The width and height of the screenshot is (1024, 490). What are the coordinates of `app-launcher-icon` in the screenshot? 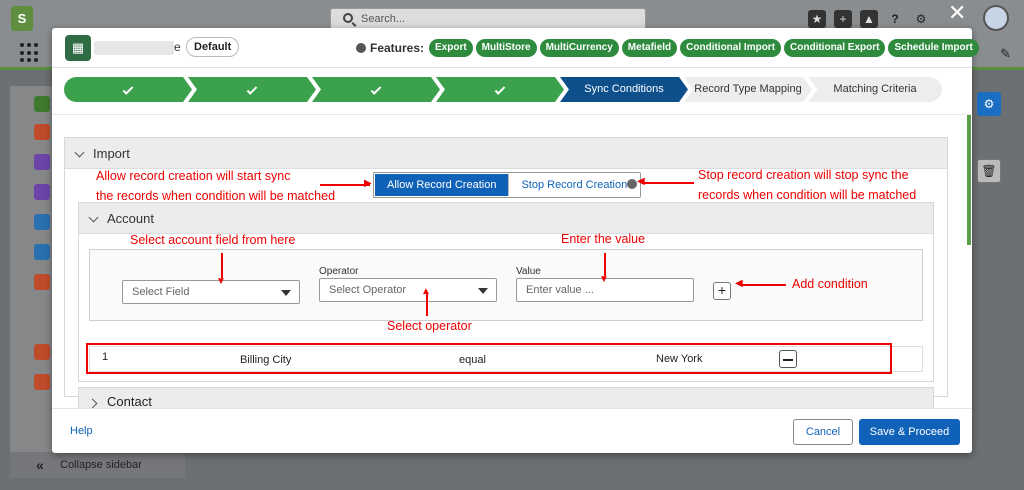 It's located at (30, 53).